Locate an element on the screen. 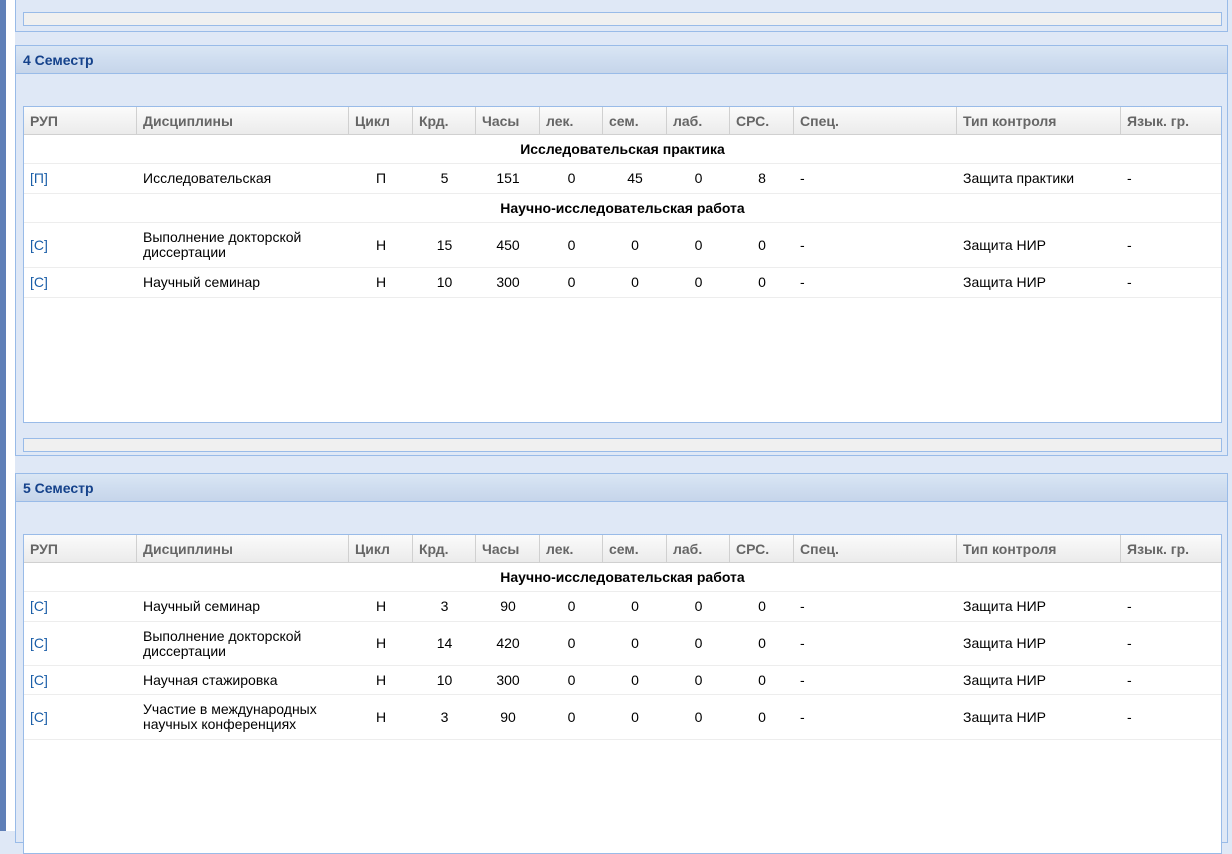 Image resolution: width=1232 pixels, height=854 pixels. control-cell: Защита практики is located at coordinates (1019, 178).